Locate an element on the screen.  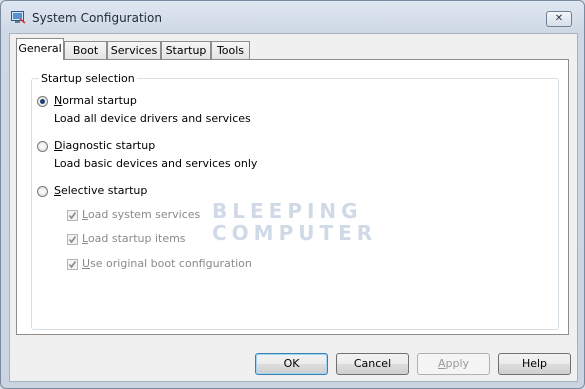
tab-startup: Startup is located at coordinates (186, 50).